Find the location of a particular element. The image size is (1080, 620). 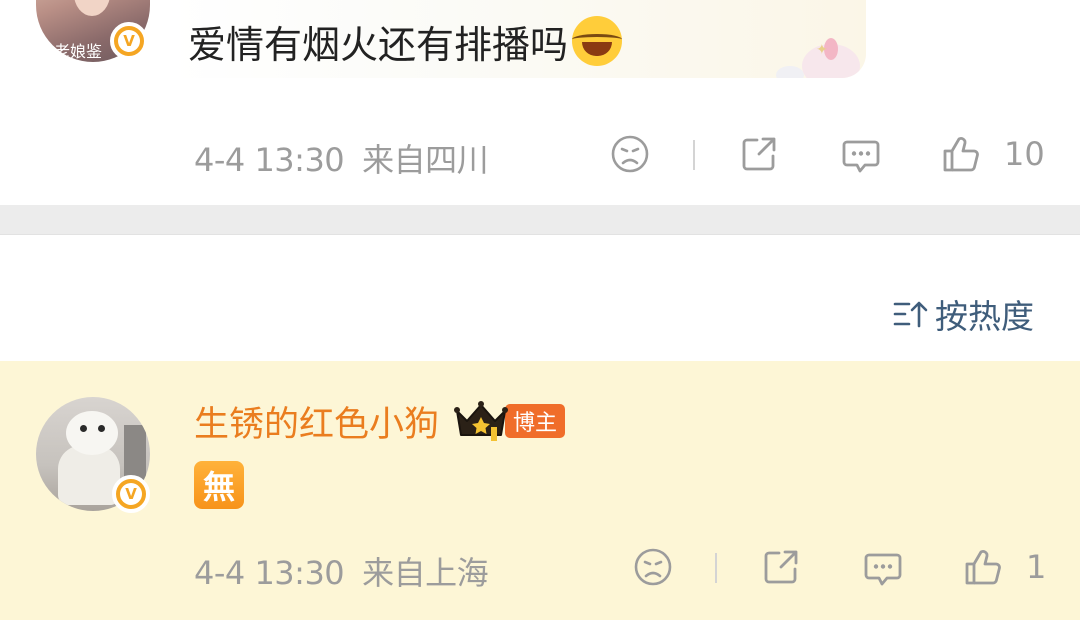

post-action-bar: 4-4 13:30 来自四川 10 is located at coordinates (540, 155).